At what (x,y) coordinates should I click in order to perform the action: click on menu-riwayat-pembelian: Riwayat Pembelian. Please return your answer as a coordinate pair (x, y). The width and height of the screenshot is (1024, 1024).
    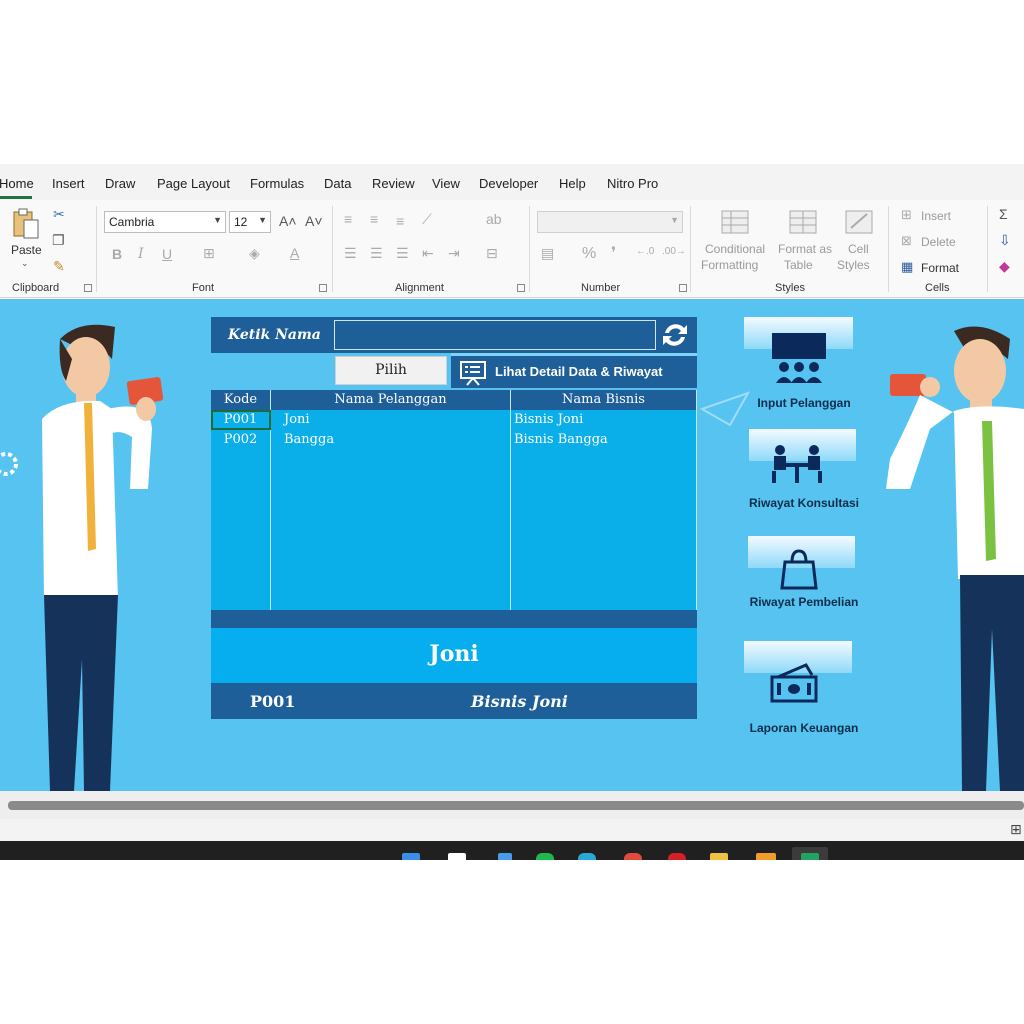
    Looking at the image, I should click on (804, 576).